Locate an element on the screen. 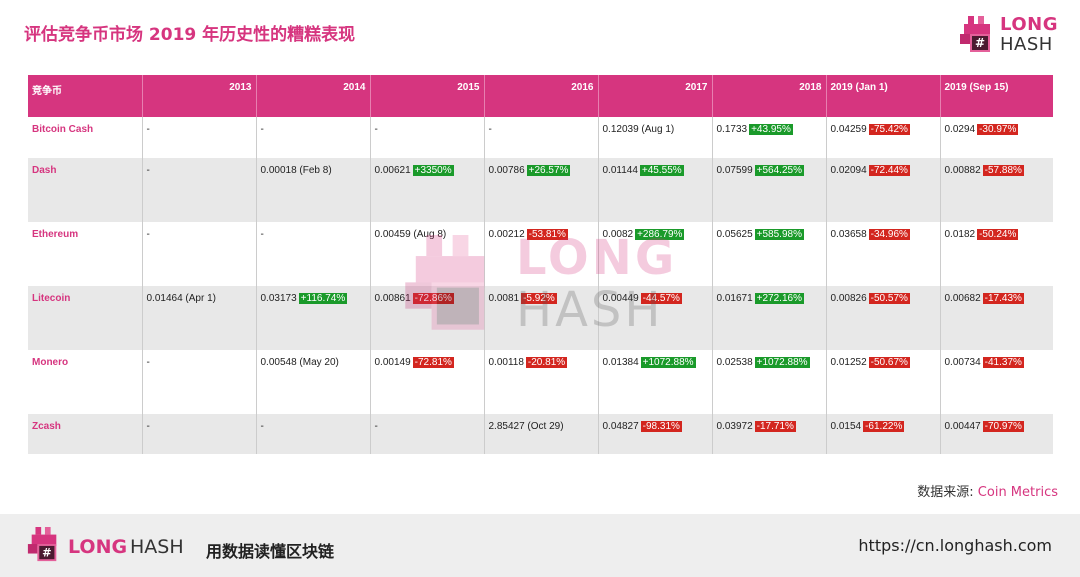  table-cell: 0.00018 (Feb 8) is located at coordinates (312, 190).